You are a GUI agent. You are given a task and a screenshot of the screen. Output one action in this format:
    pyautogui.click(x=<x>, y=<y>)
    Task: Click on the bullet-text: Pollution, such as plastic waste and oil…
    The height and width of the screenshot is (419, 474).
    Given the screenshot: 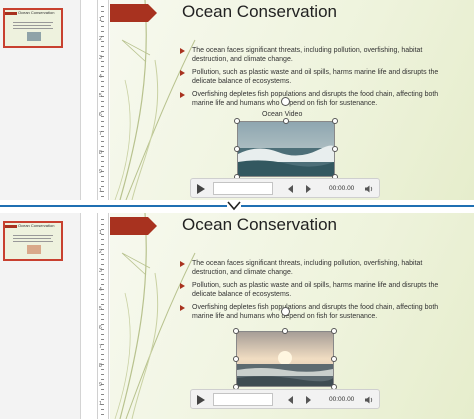 What is the action you would take?
    pyautogui.click(x=315, y=77)
    